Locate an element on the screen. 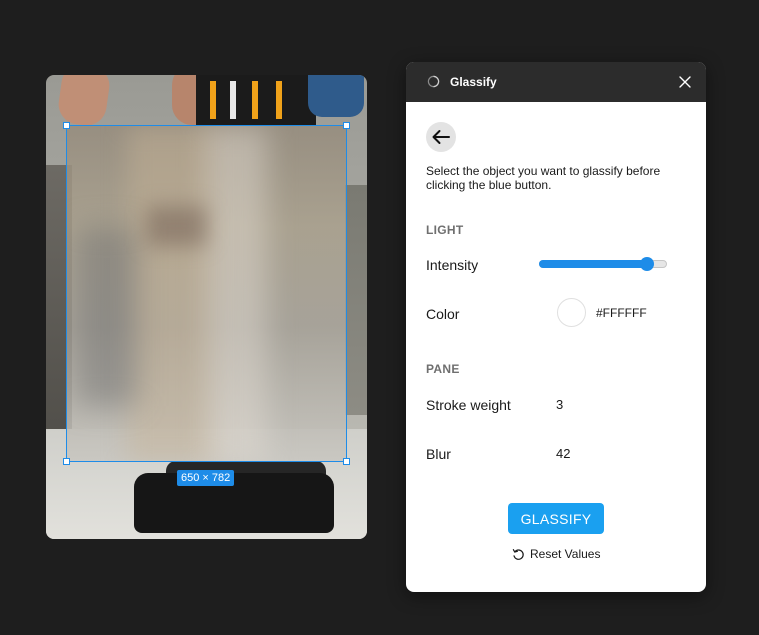 Image resolution: width=759 pixels, height=635 pixels. intensity-label: Intensity is located at coordinates (452, 265).